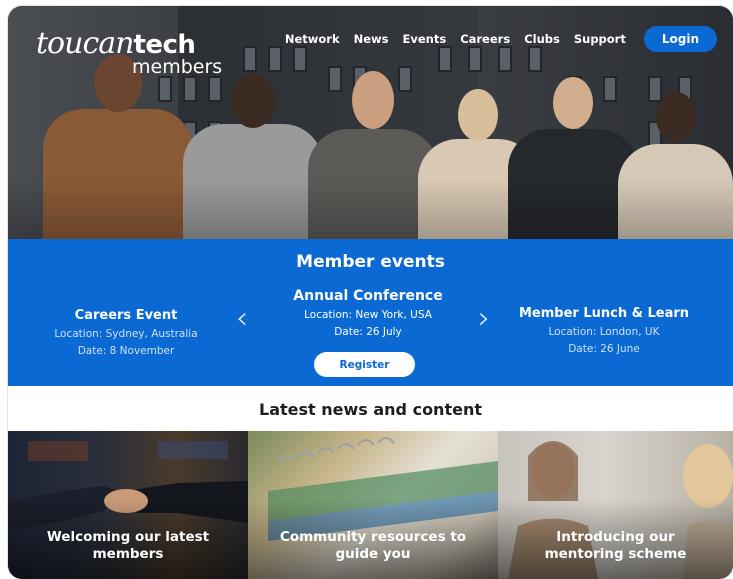 The width and height of the screenshot is (733, 579). I want to click on prev-arrow-icon: ‹, so click(242, 318).